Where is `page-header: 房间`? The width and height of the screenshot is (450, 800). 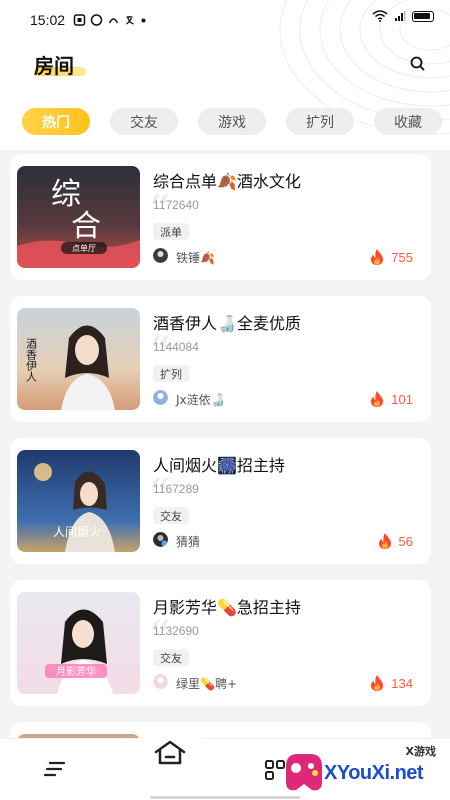
page-header: 房间 is located at coordinates (225, 64).